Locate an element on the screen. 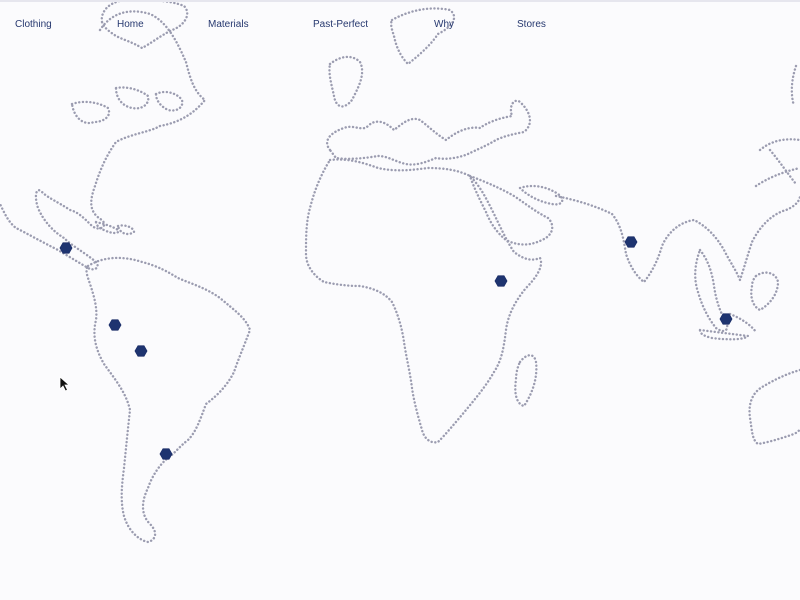 This screenshot has height=600, width=800. north-america-outline is located at coordinates (103, 140).